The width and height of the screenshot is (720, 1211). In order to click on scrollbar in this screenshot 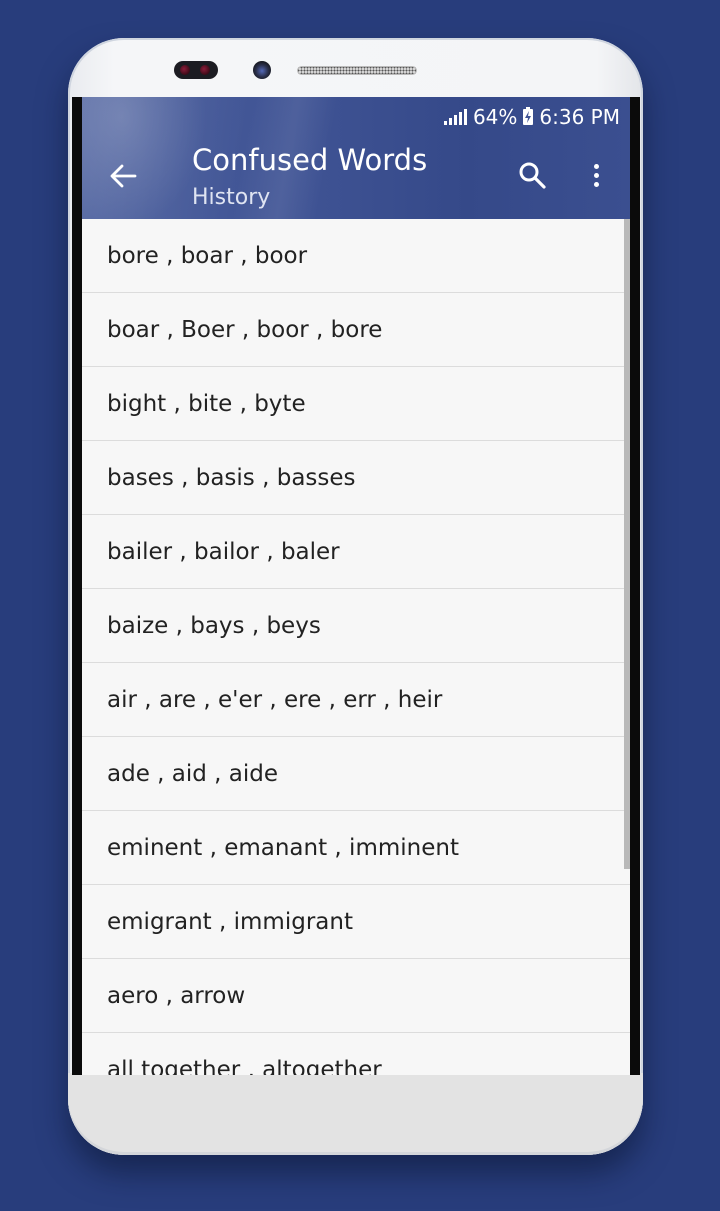, I will do `click(627, 544)`.